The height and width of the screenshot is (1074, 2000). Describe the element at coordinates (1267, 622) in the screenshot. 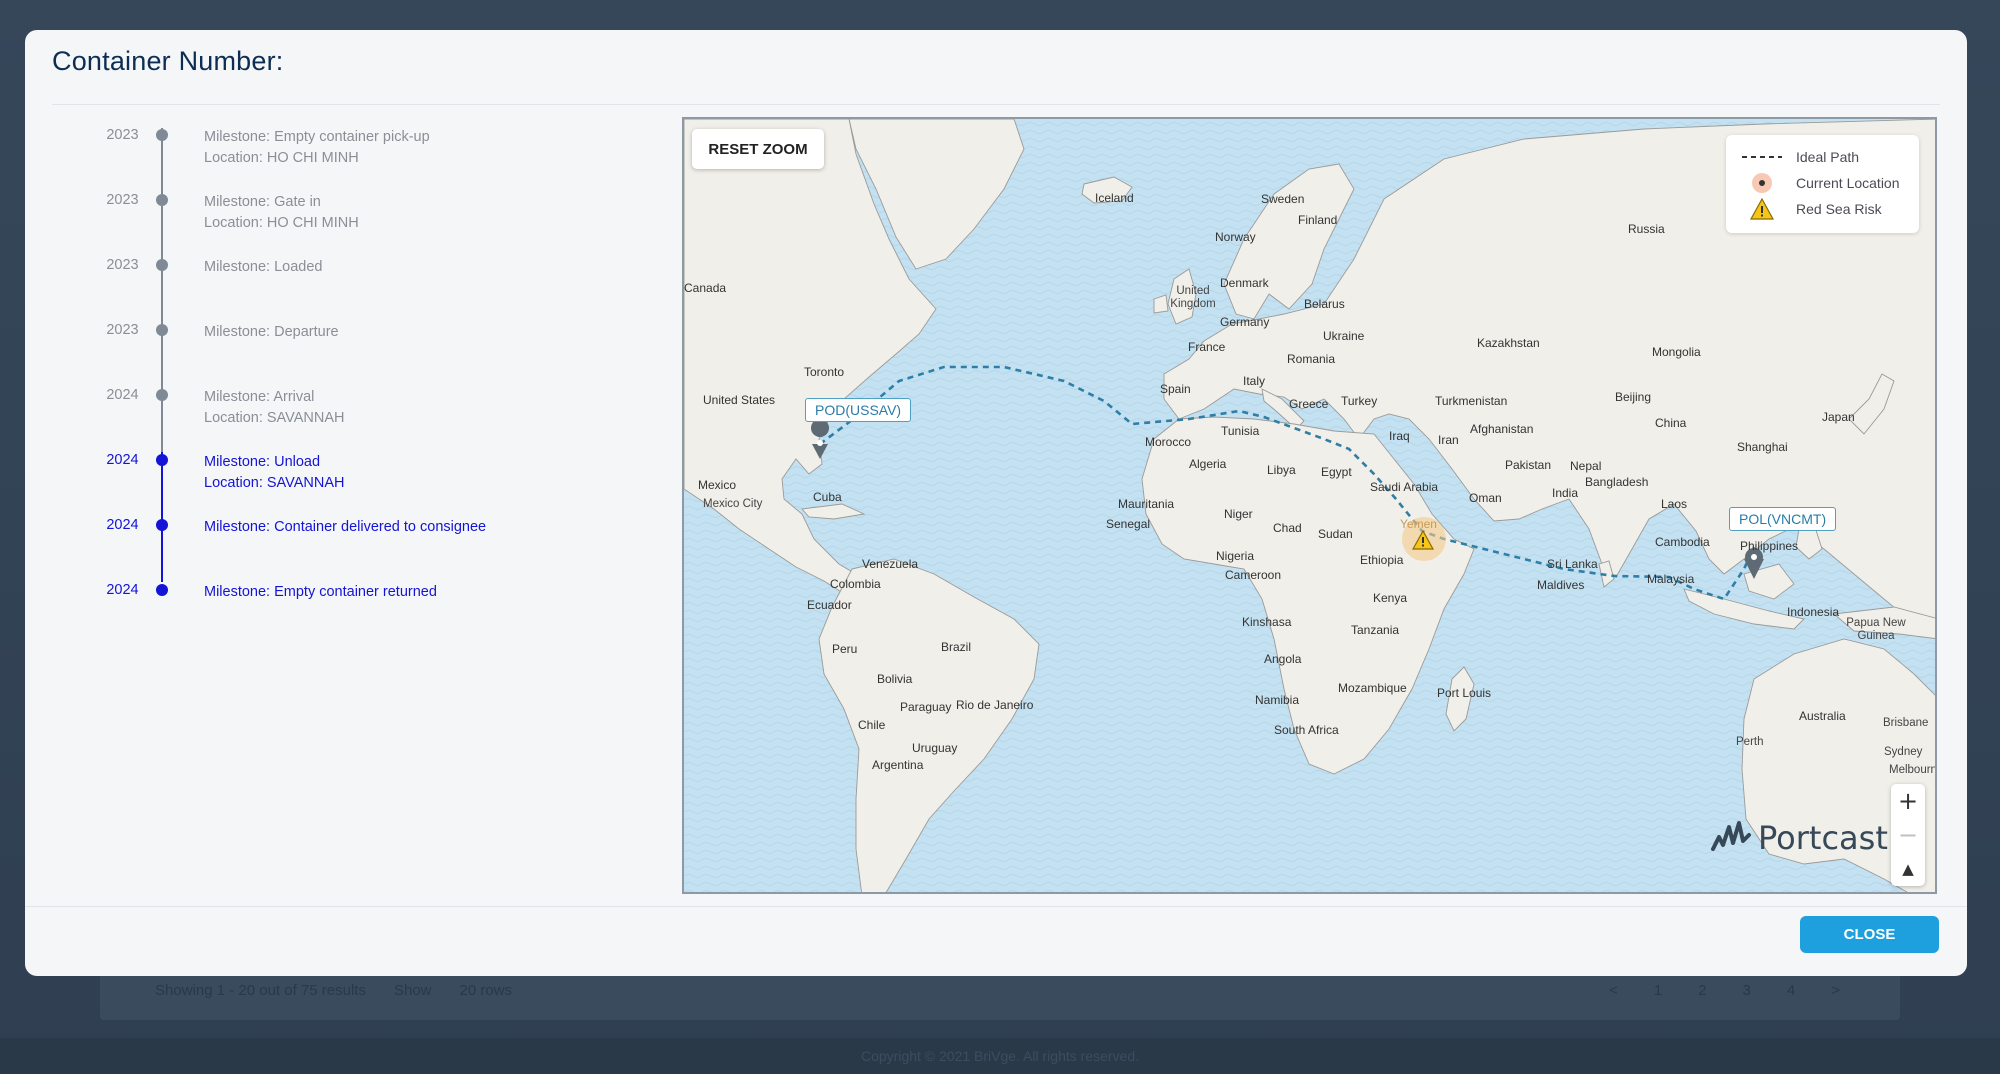

I see `place-label: Kinshasa` at that location.